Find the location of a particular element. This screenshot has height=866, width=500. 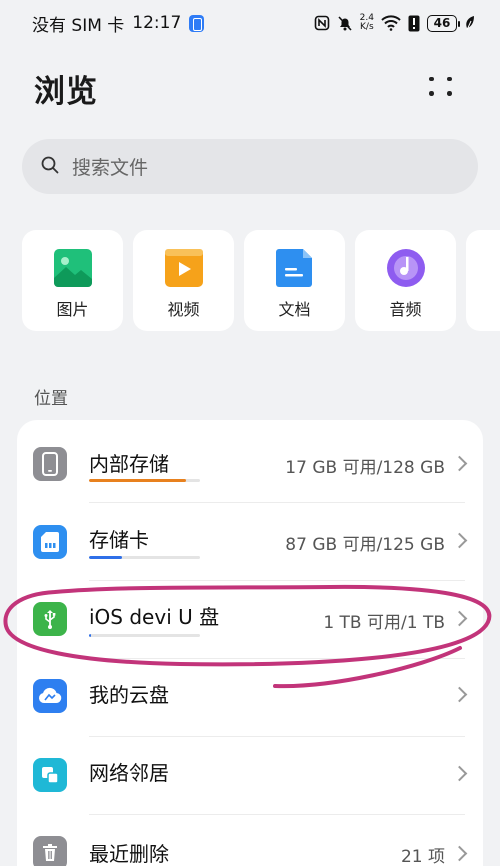

status-right: 2.4 K/s 46 is located at coordinates (395, 23).